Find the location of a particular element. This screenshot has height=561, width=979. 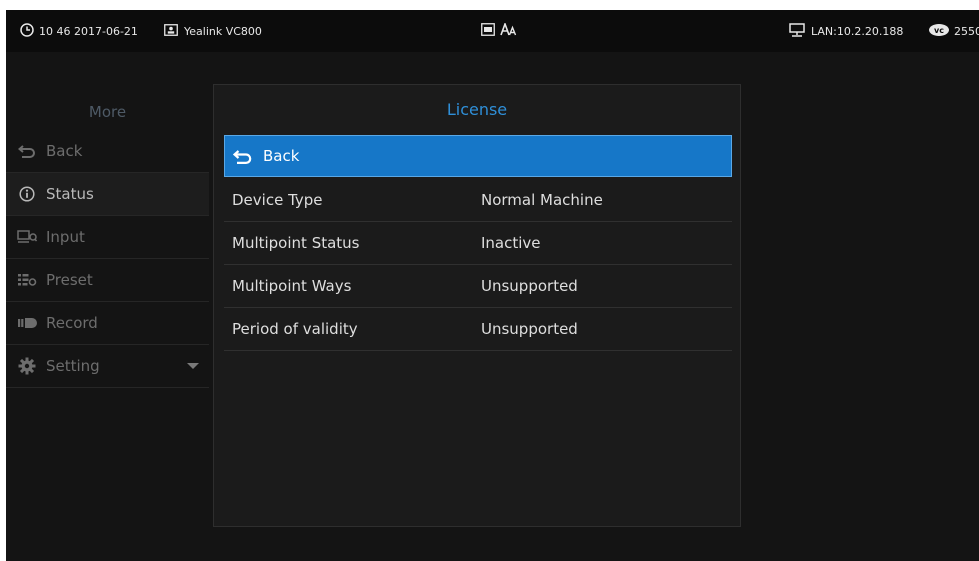

clock-group: 10 46 2017-06-21 is located at coordinates (79, 31).